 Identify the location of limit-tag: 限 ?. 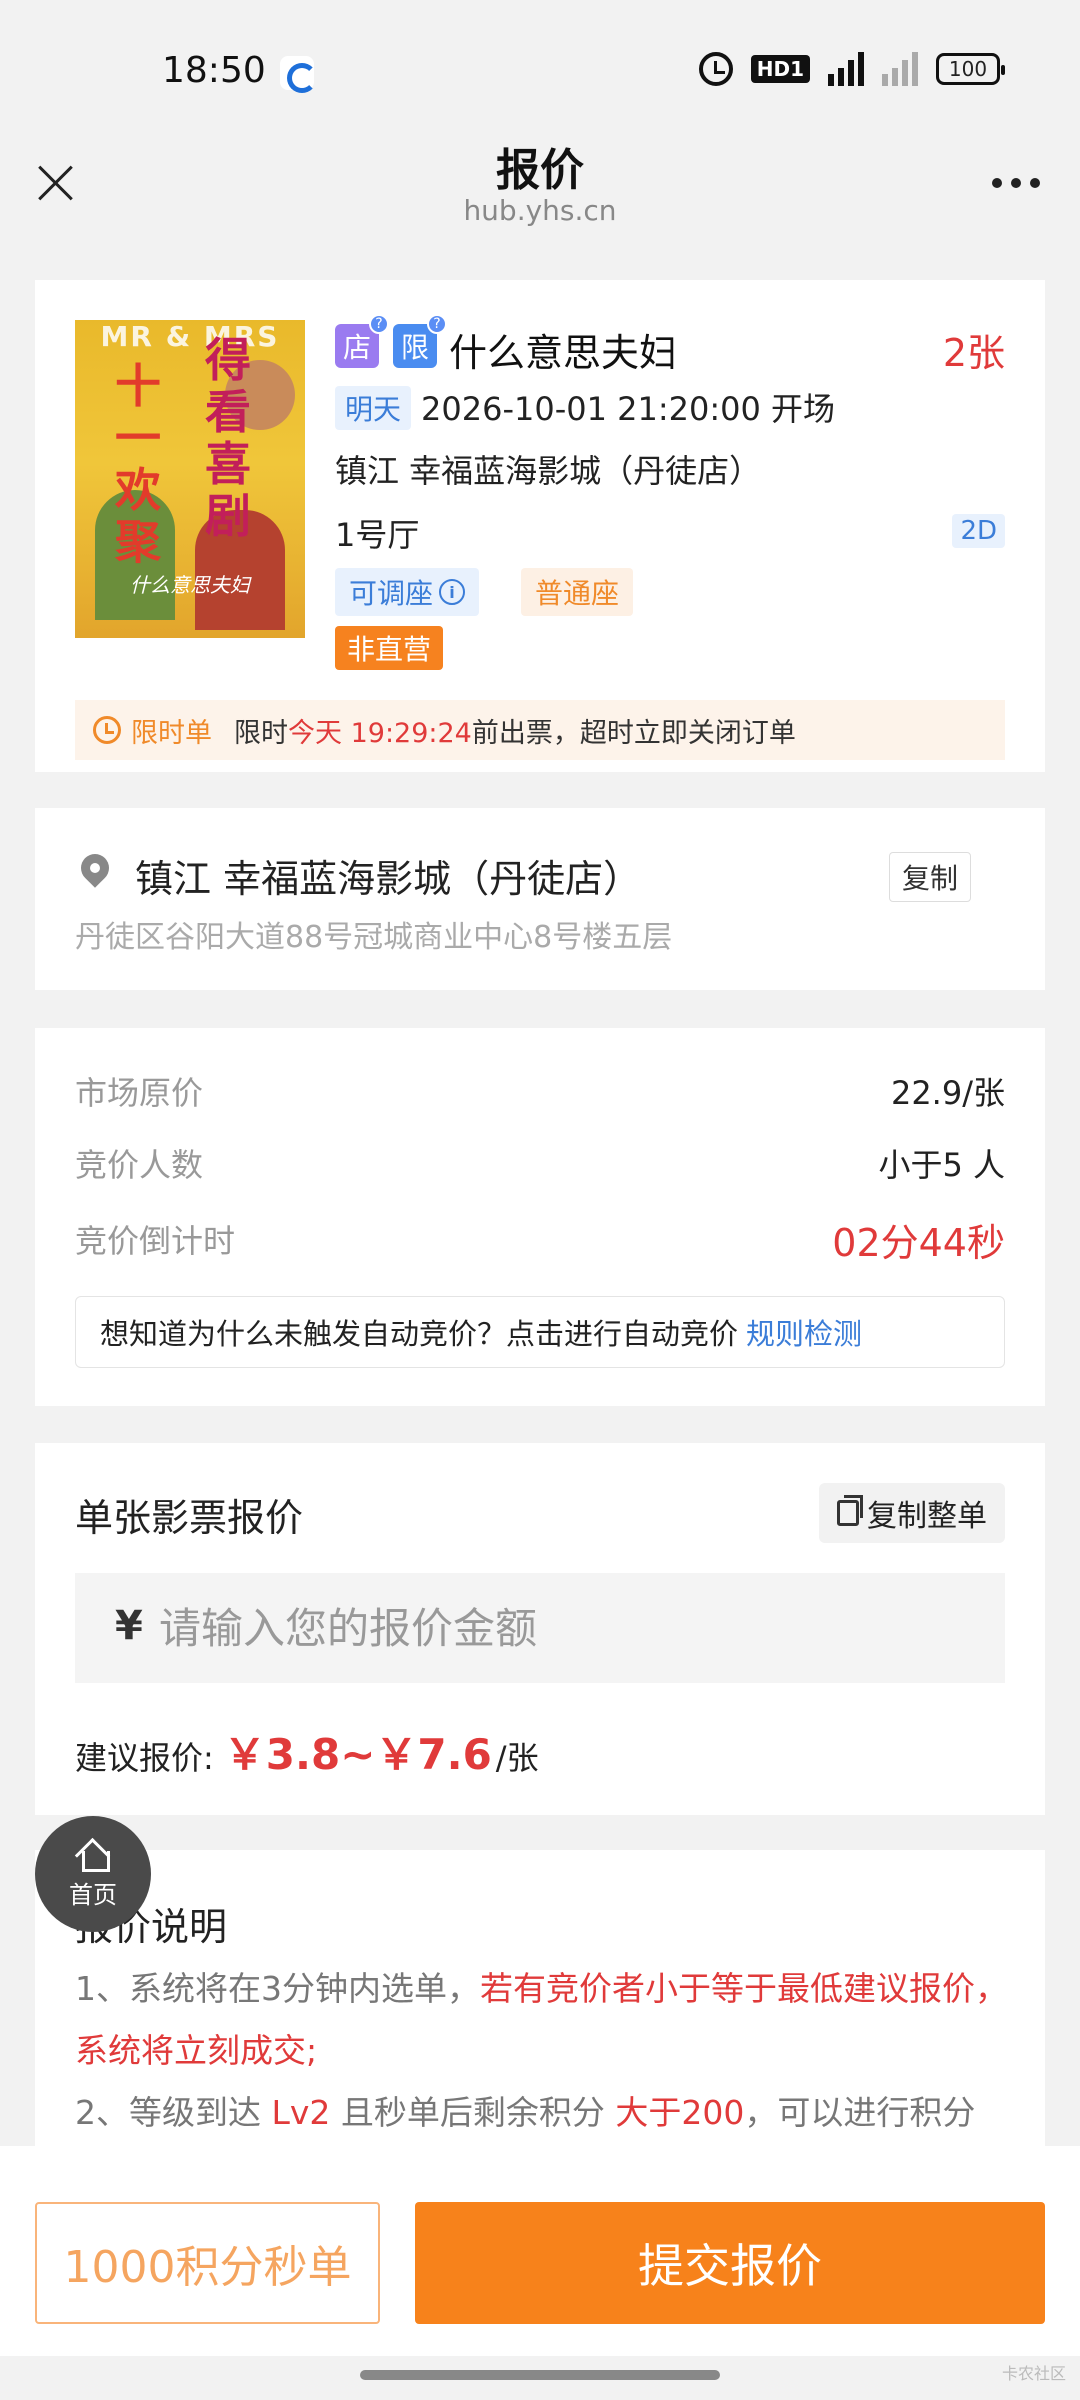
(420, 341).